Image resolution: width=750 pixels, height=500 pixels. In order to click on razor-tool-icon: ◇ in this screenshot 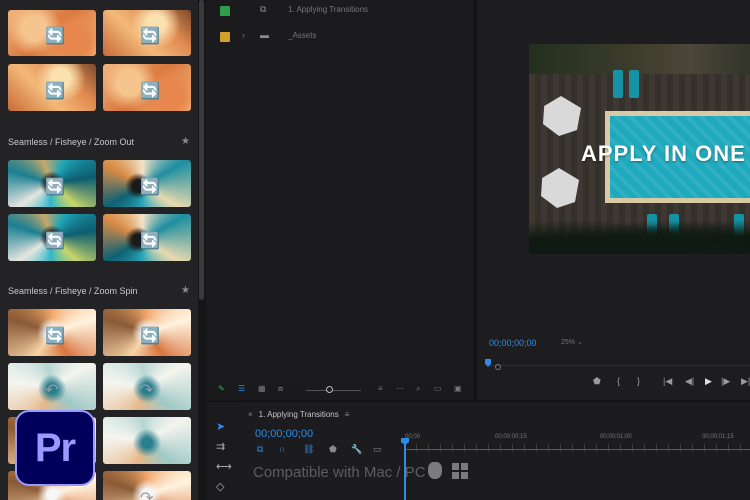, I will do `click(220, 486)`.